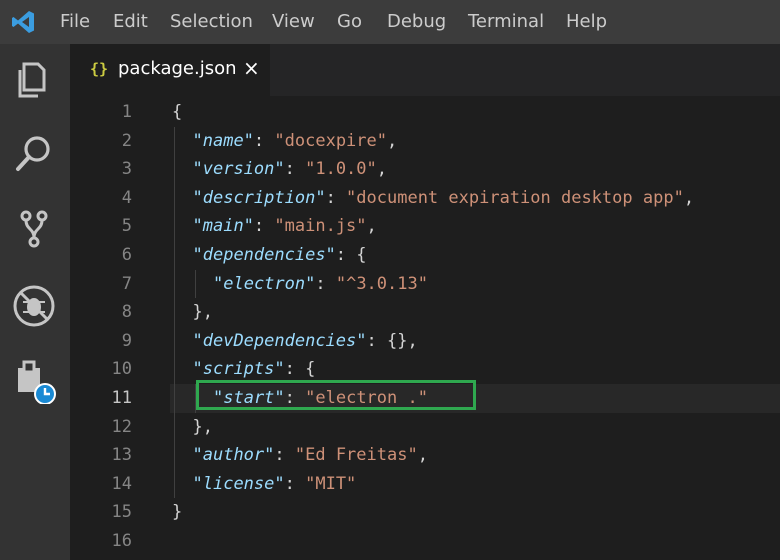 The width and height of the screenshot is (780, 560). I want to click on json-key: "devDependencies", so click(279, 340).